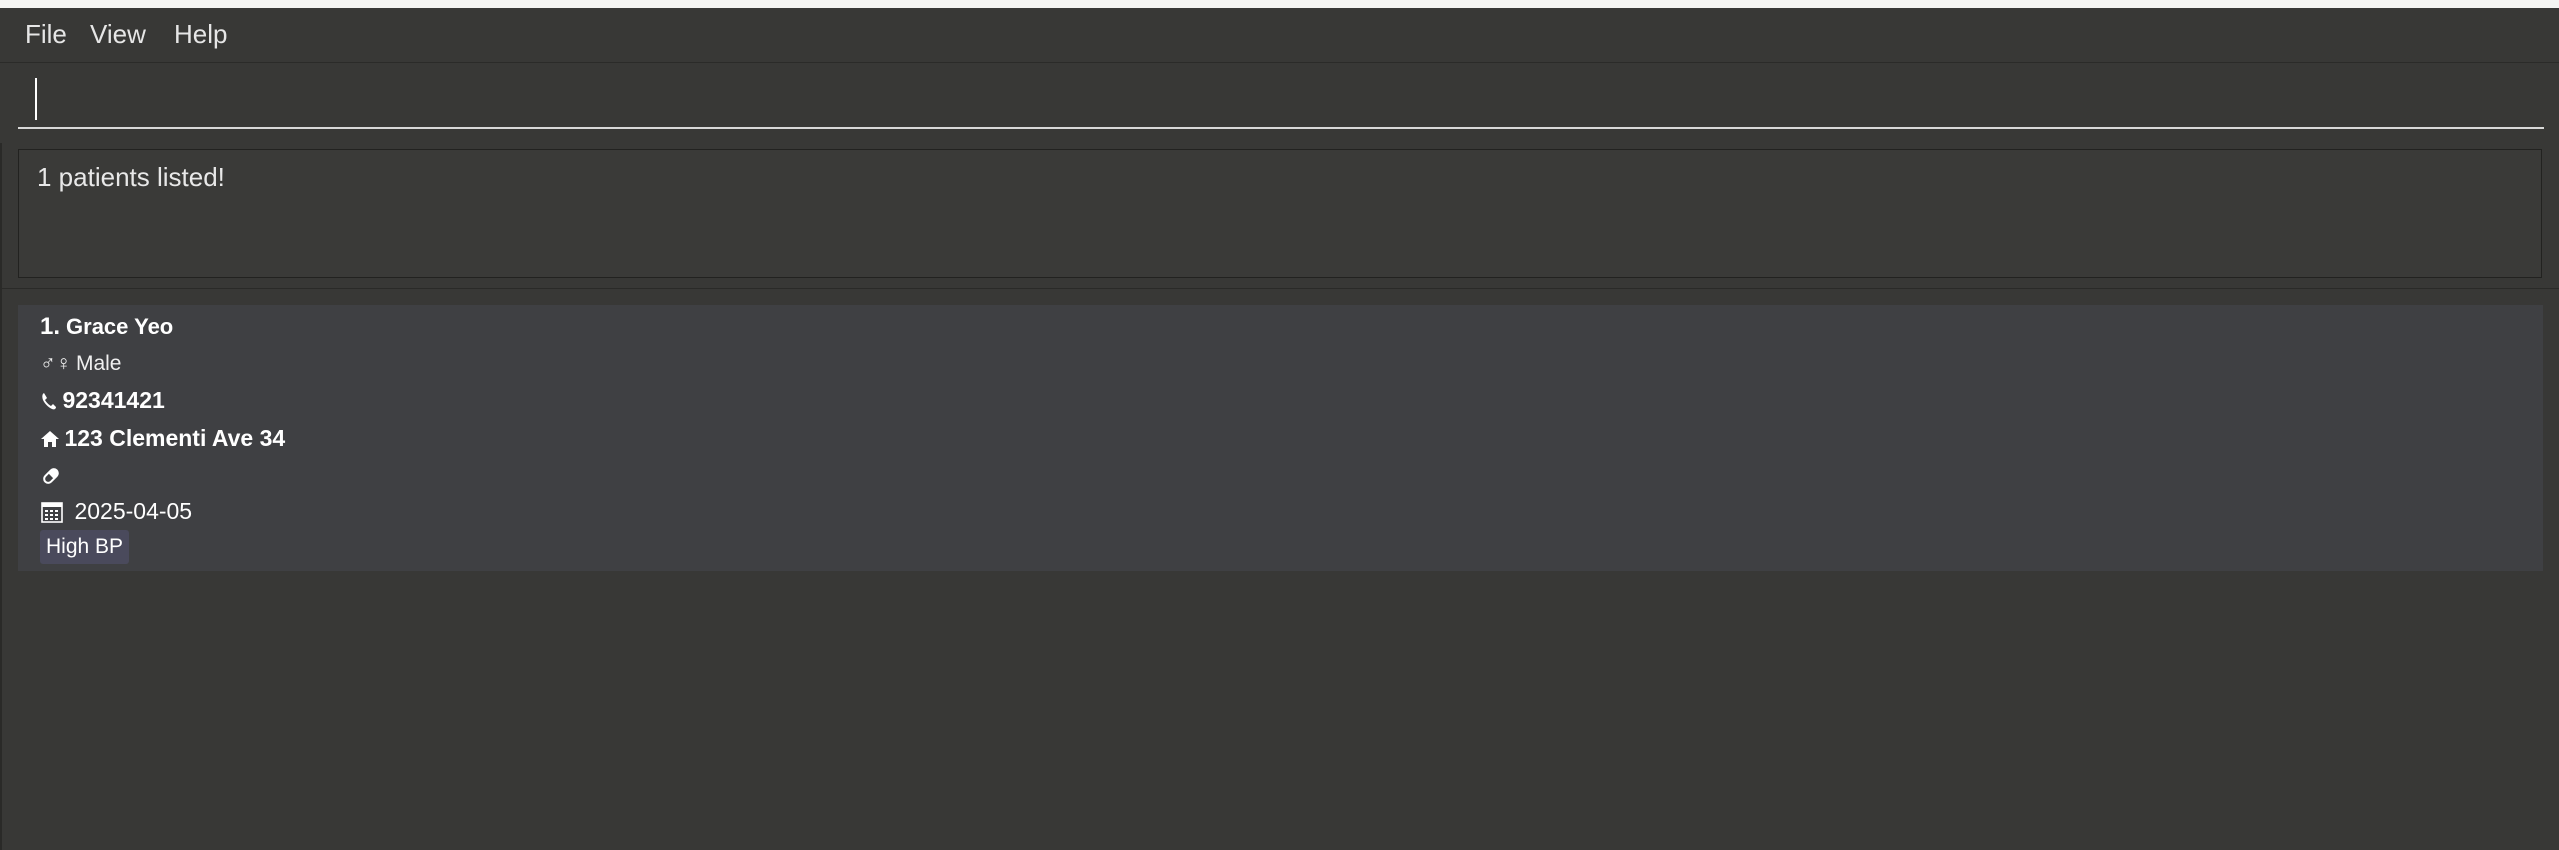  I want to click on patient-header: 1. Grace Yeo, so click(106, 327).